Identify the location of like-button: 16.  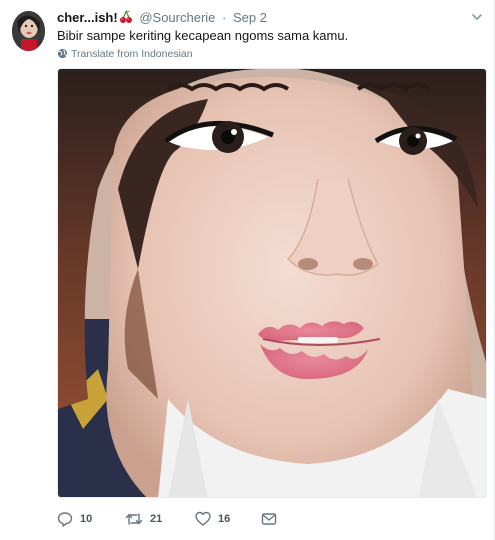
(212, 519).